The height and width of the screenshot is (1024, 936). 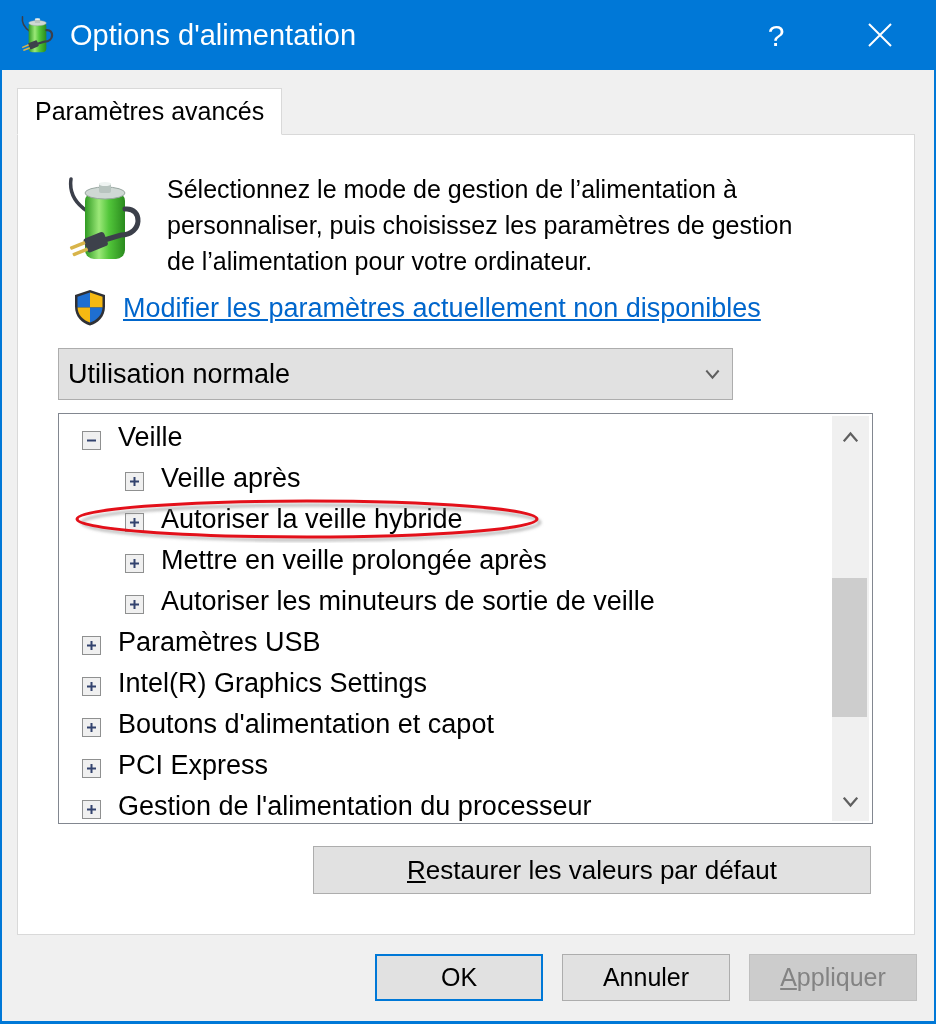 What do you see at coordinates (150, 111) in the screenshot?
I see `settings-tab: Paramètres avancés` at bounding box center [150, 111].